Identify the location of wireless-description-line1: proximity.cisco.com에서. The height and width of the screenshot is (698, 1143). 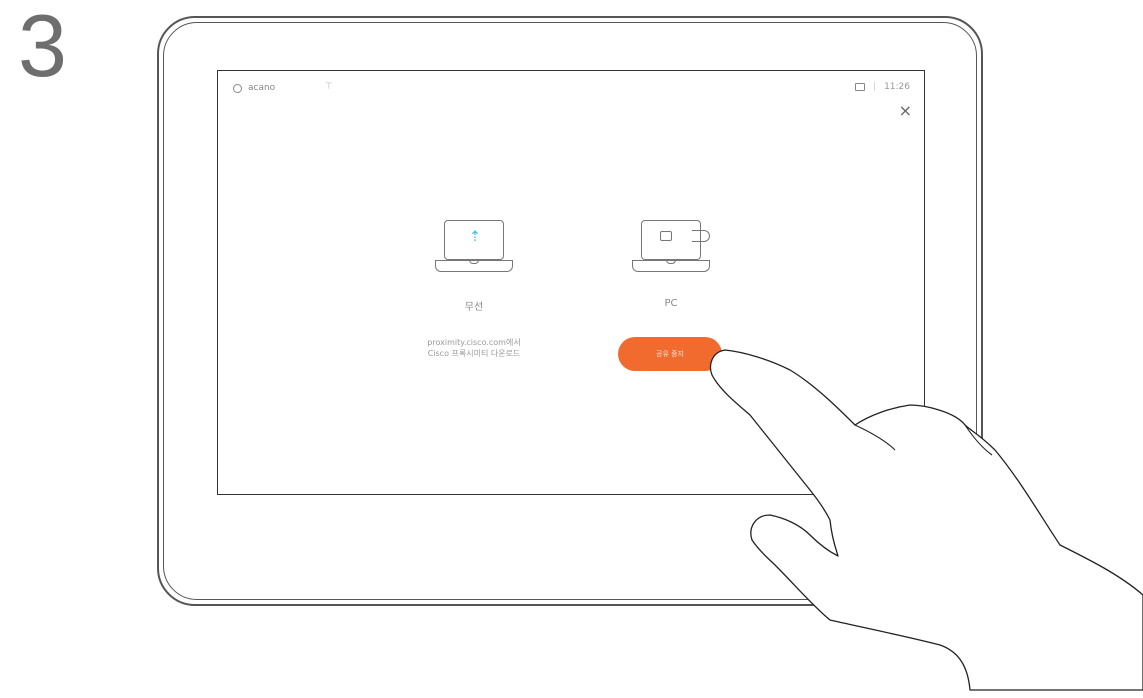
(474, 342).